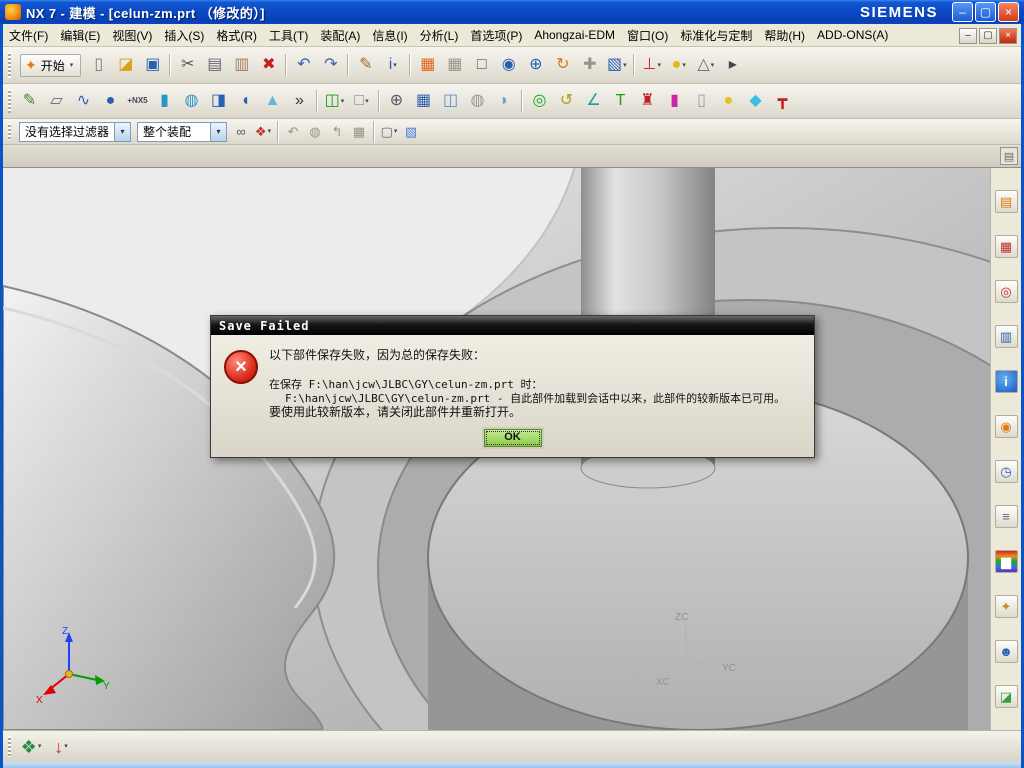  Describe the element at coordinates (504, 101) in the screenshot. I see `blend-icon: ◗` at that location.